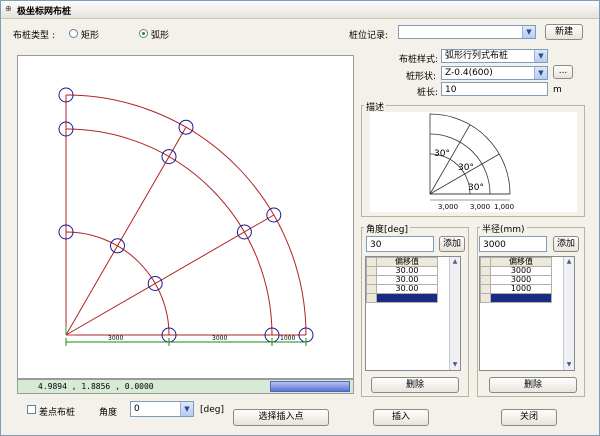 This screenshot has height=436, width=600. What do you see at coordinates (480, 207) in the screenshot?
I see `radius-label-2: 3,000` at bounding box center [480, 207].